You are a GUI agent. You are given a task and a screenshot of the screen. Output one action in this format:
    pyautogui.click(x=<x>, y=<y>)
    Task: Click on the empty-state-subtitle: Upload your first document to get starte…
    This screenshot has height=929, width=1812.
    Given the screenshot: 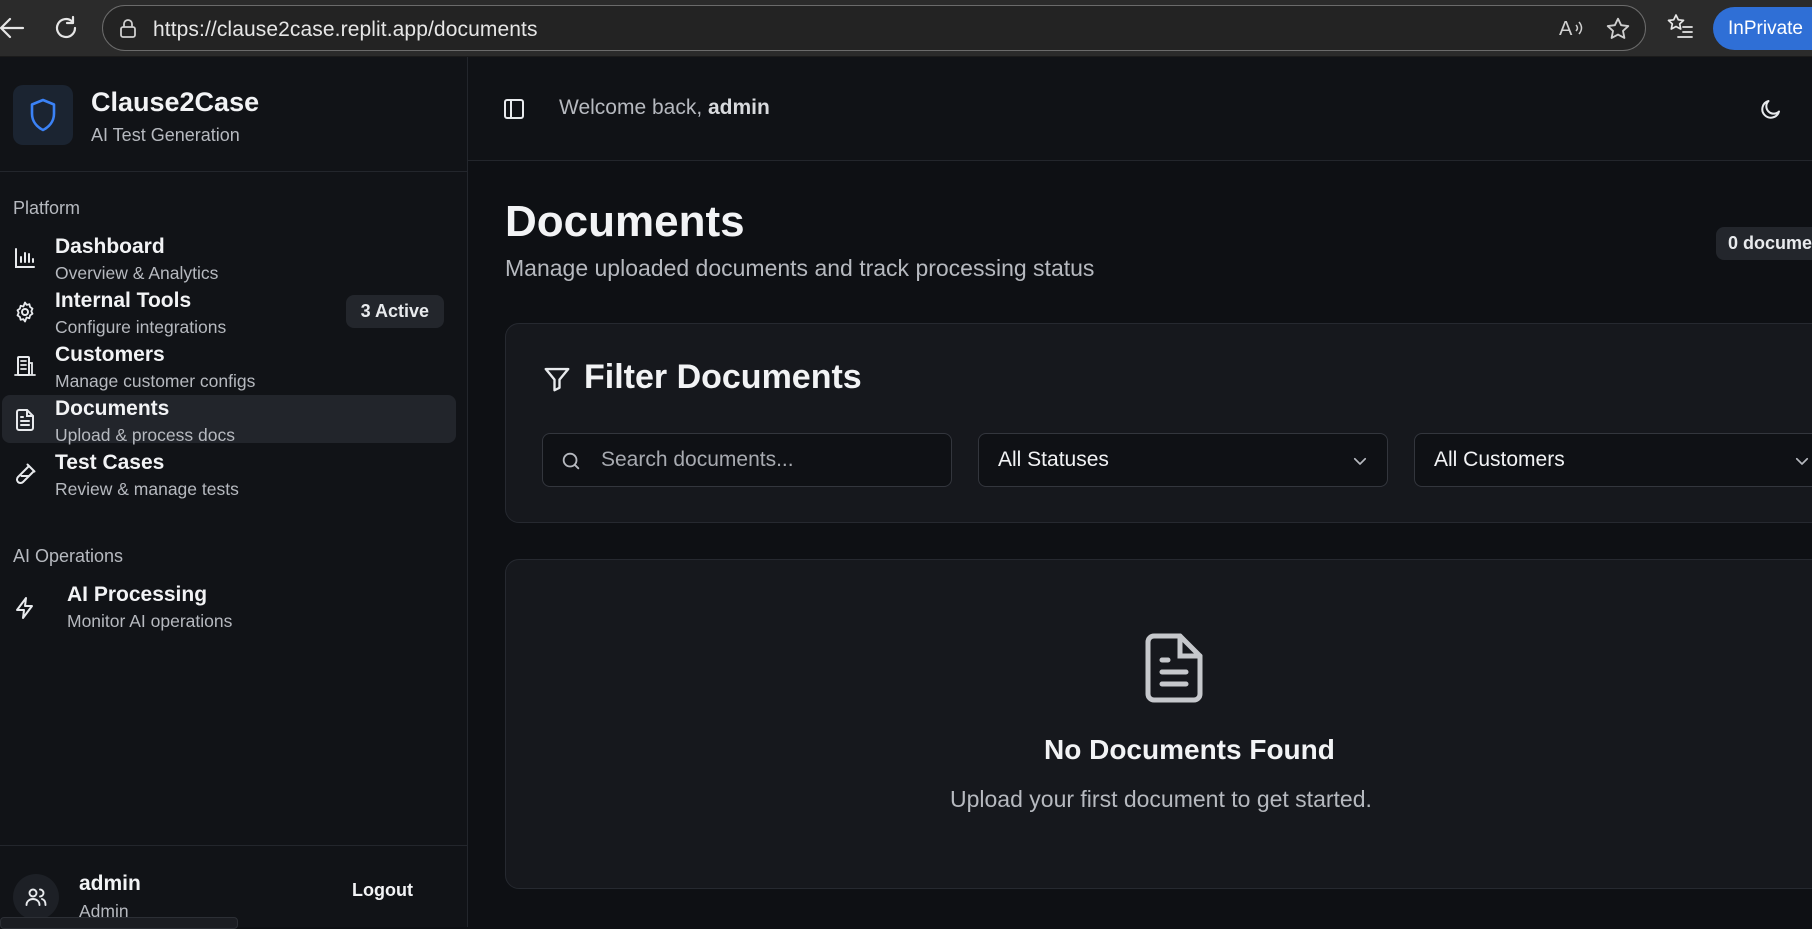 What is the action you would take?
    pyautogui.click(x=1161, y=799)
    